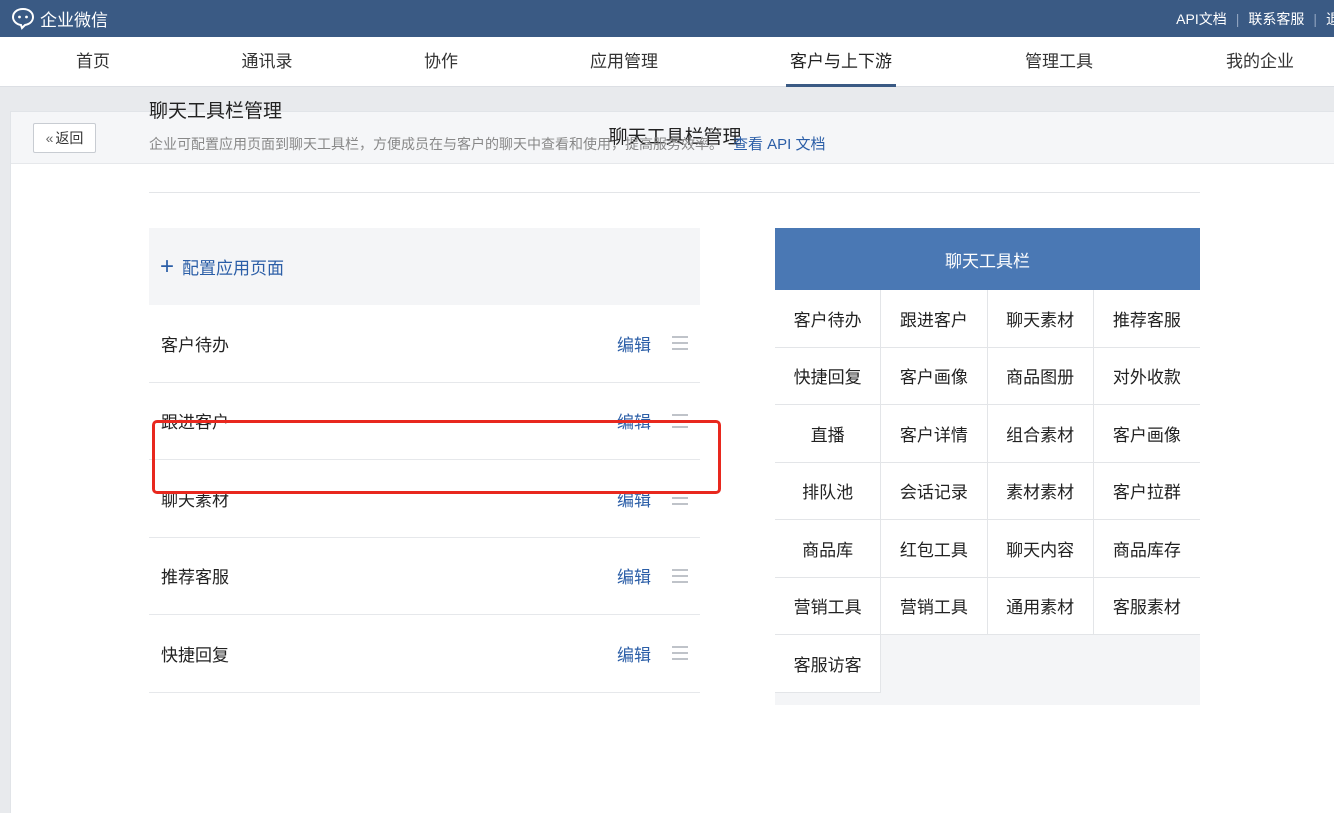 The width and height of the screenshot is (1334, 813). I want to click on toolbar-cell: 快捷回复, so click(828, 376).